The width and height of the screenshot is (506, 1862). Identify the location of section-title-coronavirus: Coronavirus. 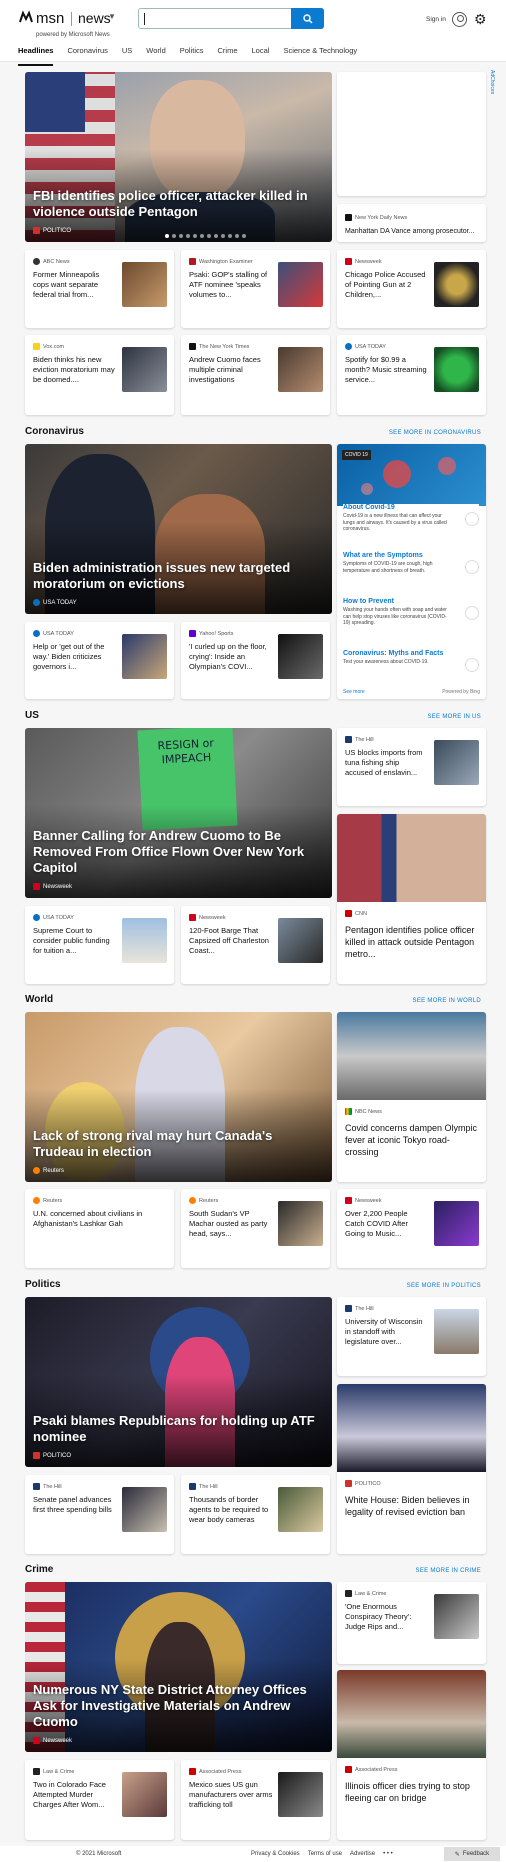
(54, 431).